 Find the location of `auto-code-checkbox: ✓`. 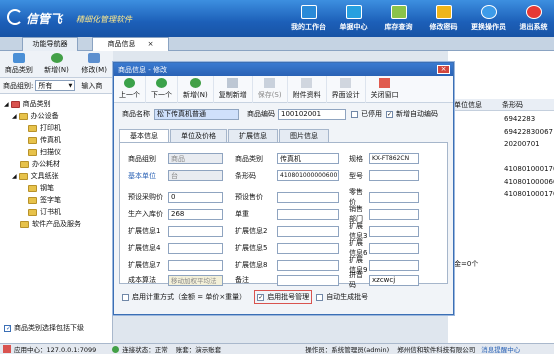

auto-code-checkbox: ✓ is located at coordinates (389, 114).